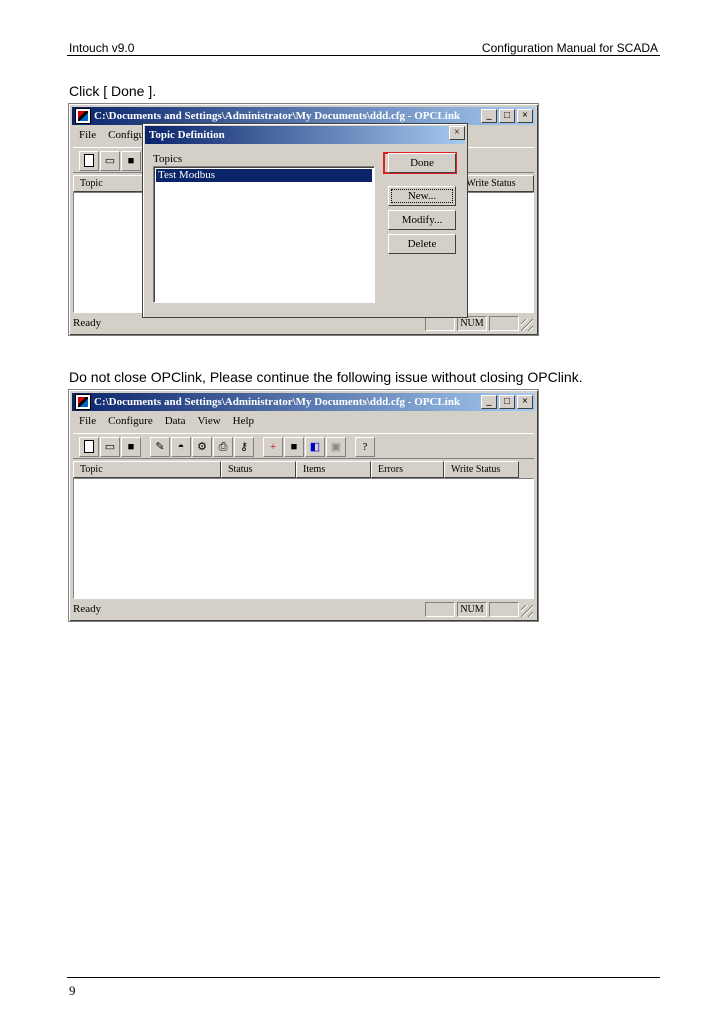 This screenshot has width=728, height=1030. I want to click on menu-bar: File Configu, so click(111, 136).